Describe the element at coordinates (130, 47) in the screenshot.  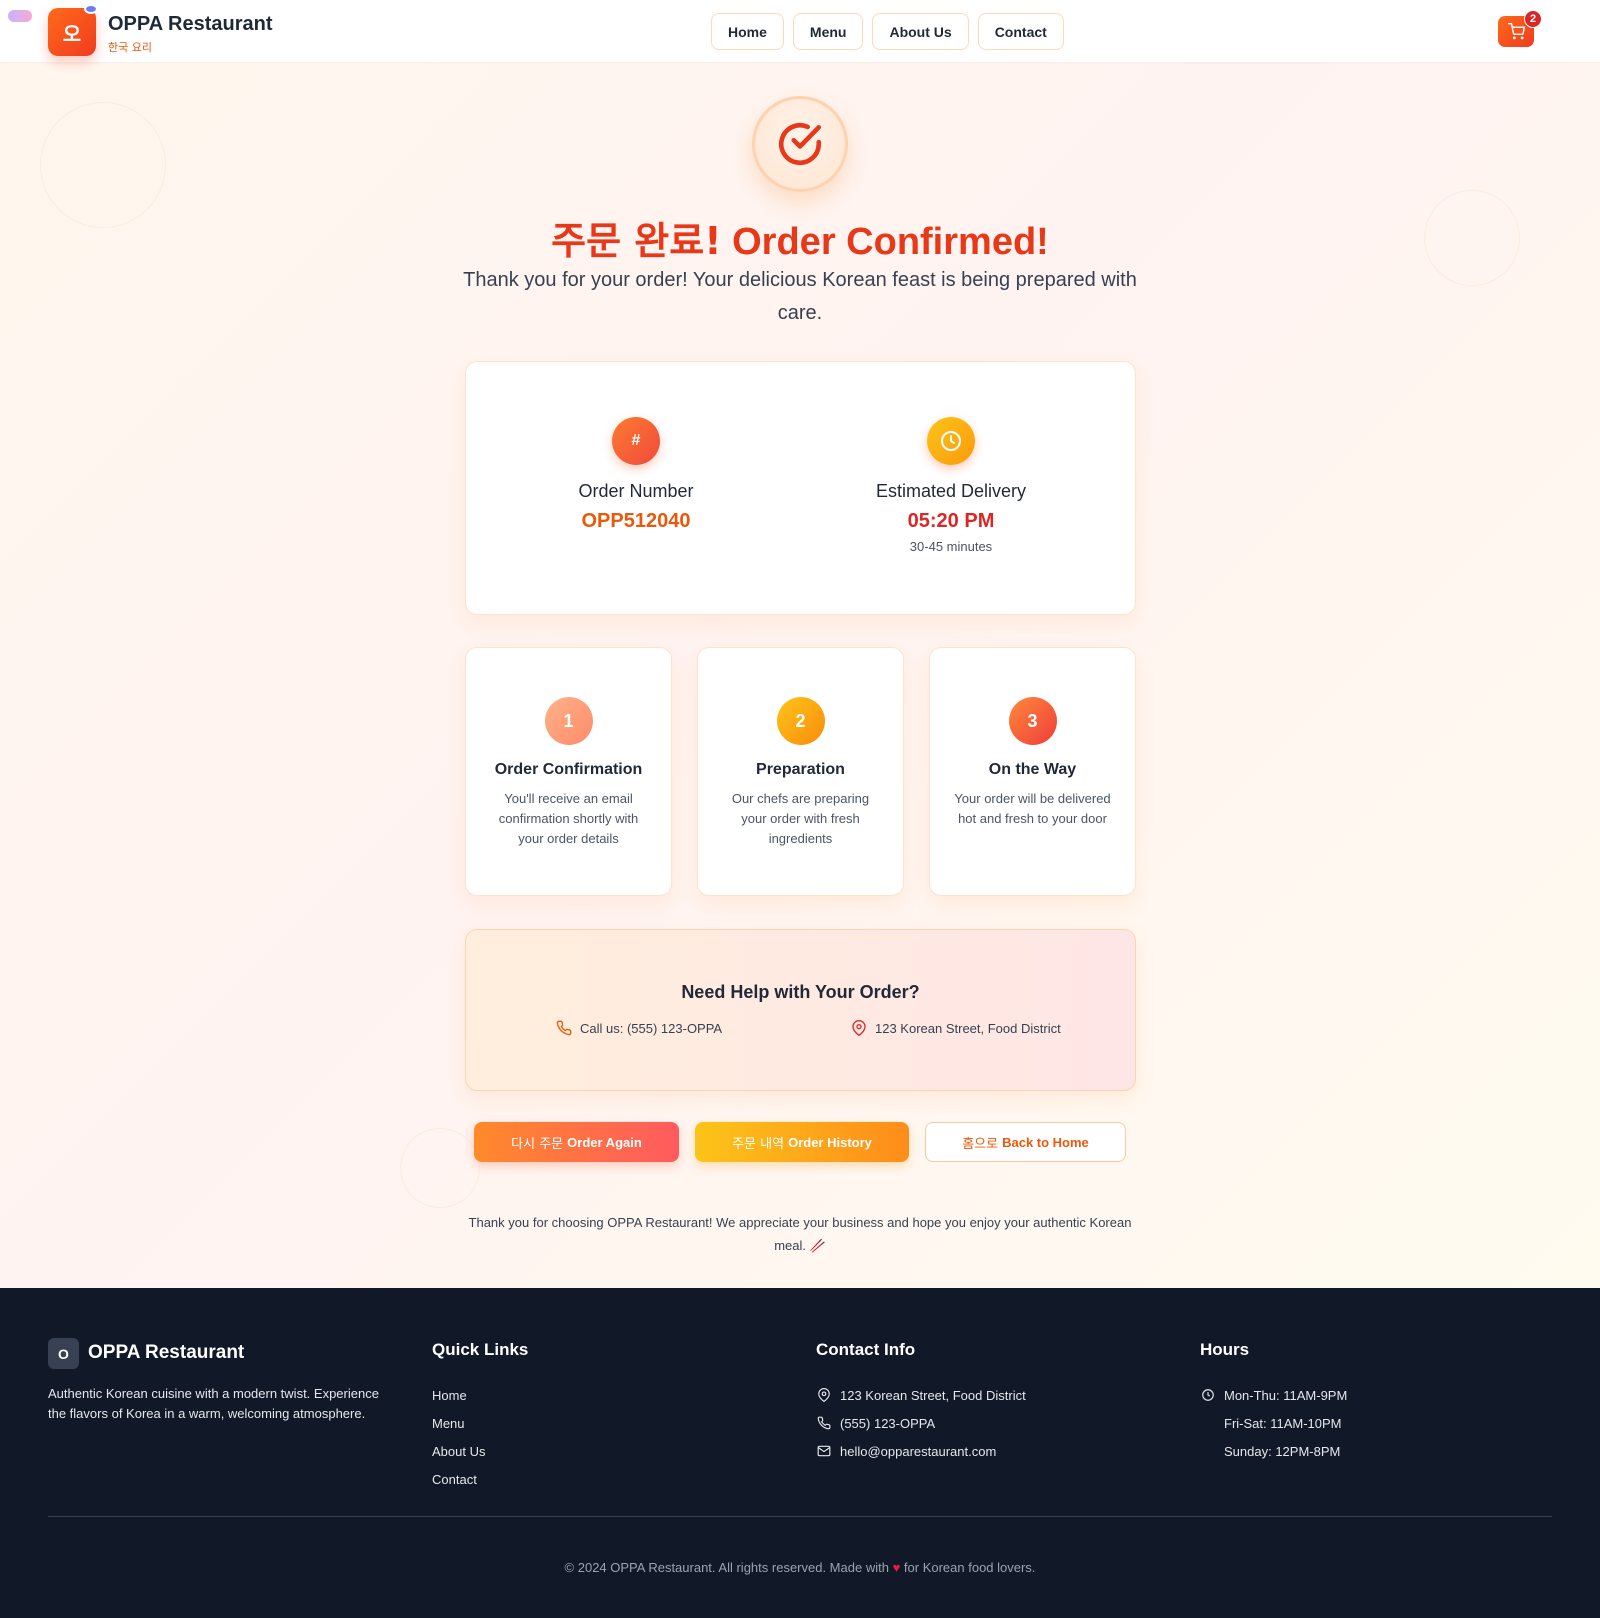
I see `brand-subtitle: 한국 요리` at that location.